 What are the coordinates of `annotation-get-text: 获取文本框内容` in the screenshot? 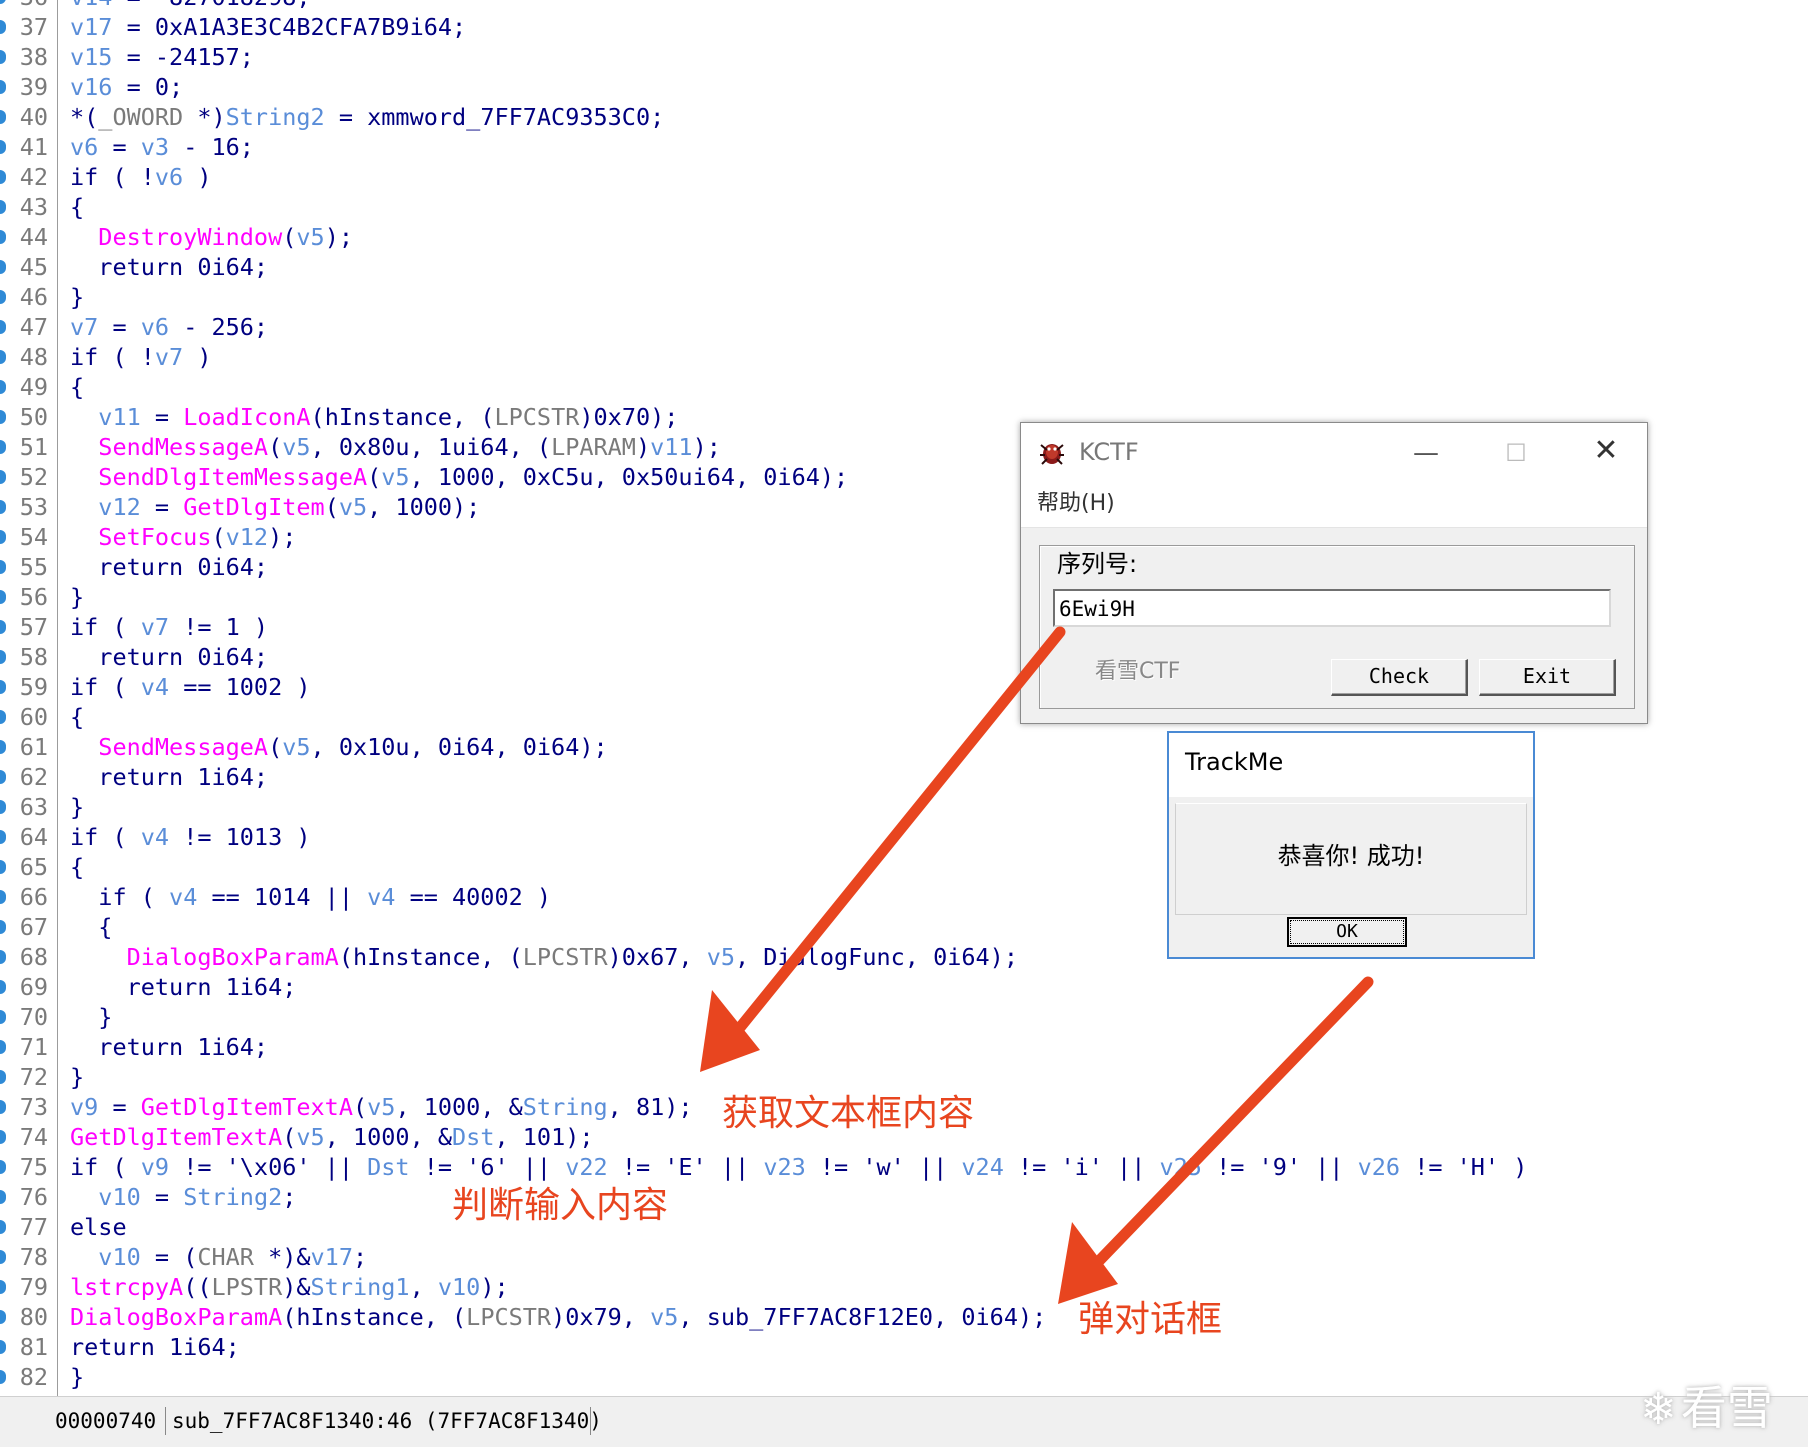 It's located at (848, 1113).